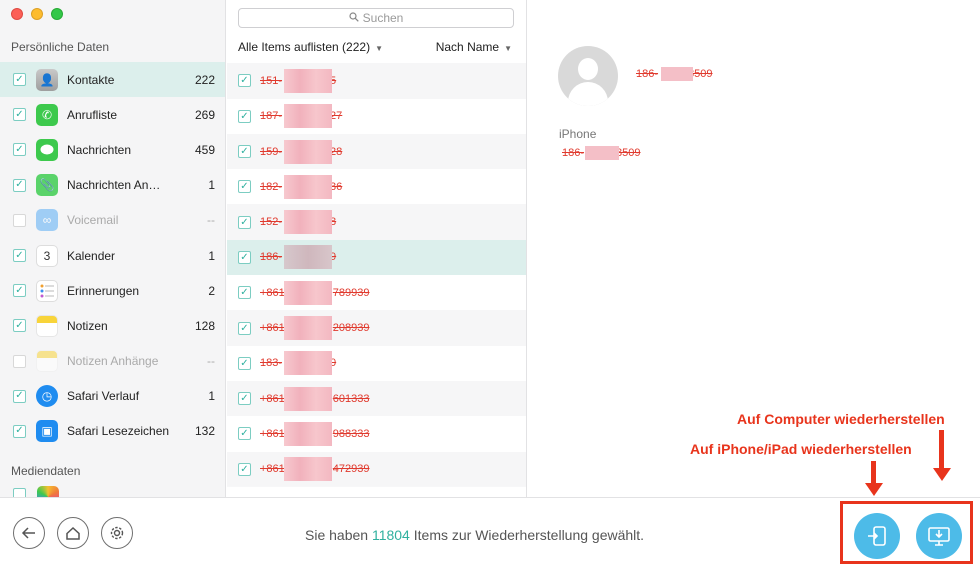 This screenshot has width=980, height=568. What do you see at coordinates (118, 431) in the screenshot?
I see `sidebar-item-label: Safari Lesezeichen` at bounding box center [118, 431].